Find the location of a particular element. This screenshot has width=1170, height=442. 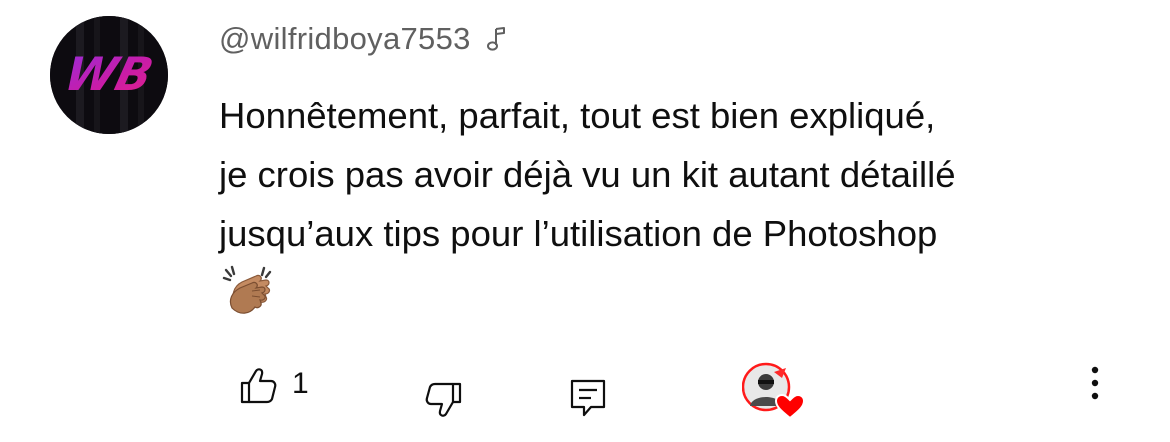

music-note-icon is located at coordinates (498, 39).